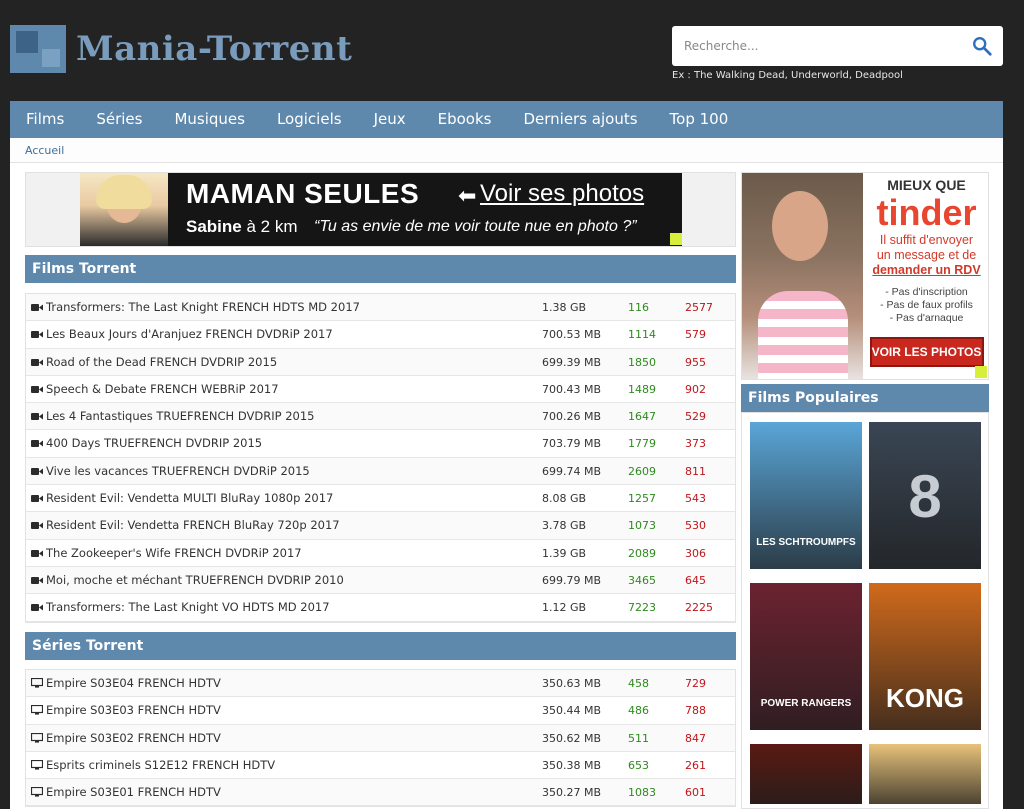 Image resolution: width=1024 pixels, height=809 pixels. Describe the element at coordinates (642, 471) in the screenshot. I see `row-seeders: 2609` at that location.